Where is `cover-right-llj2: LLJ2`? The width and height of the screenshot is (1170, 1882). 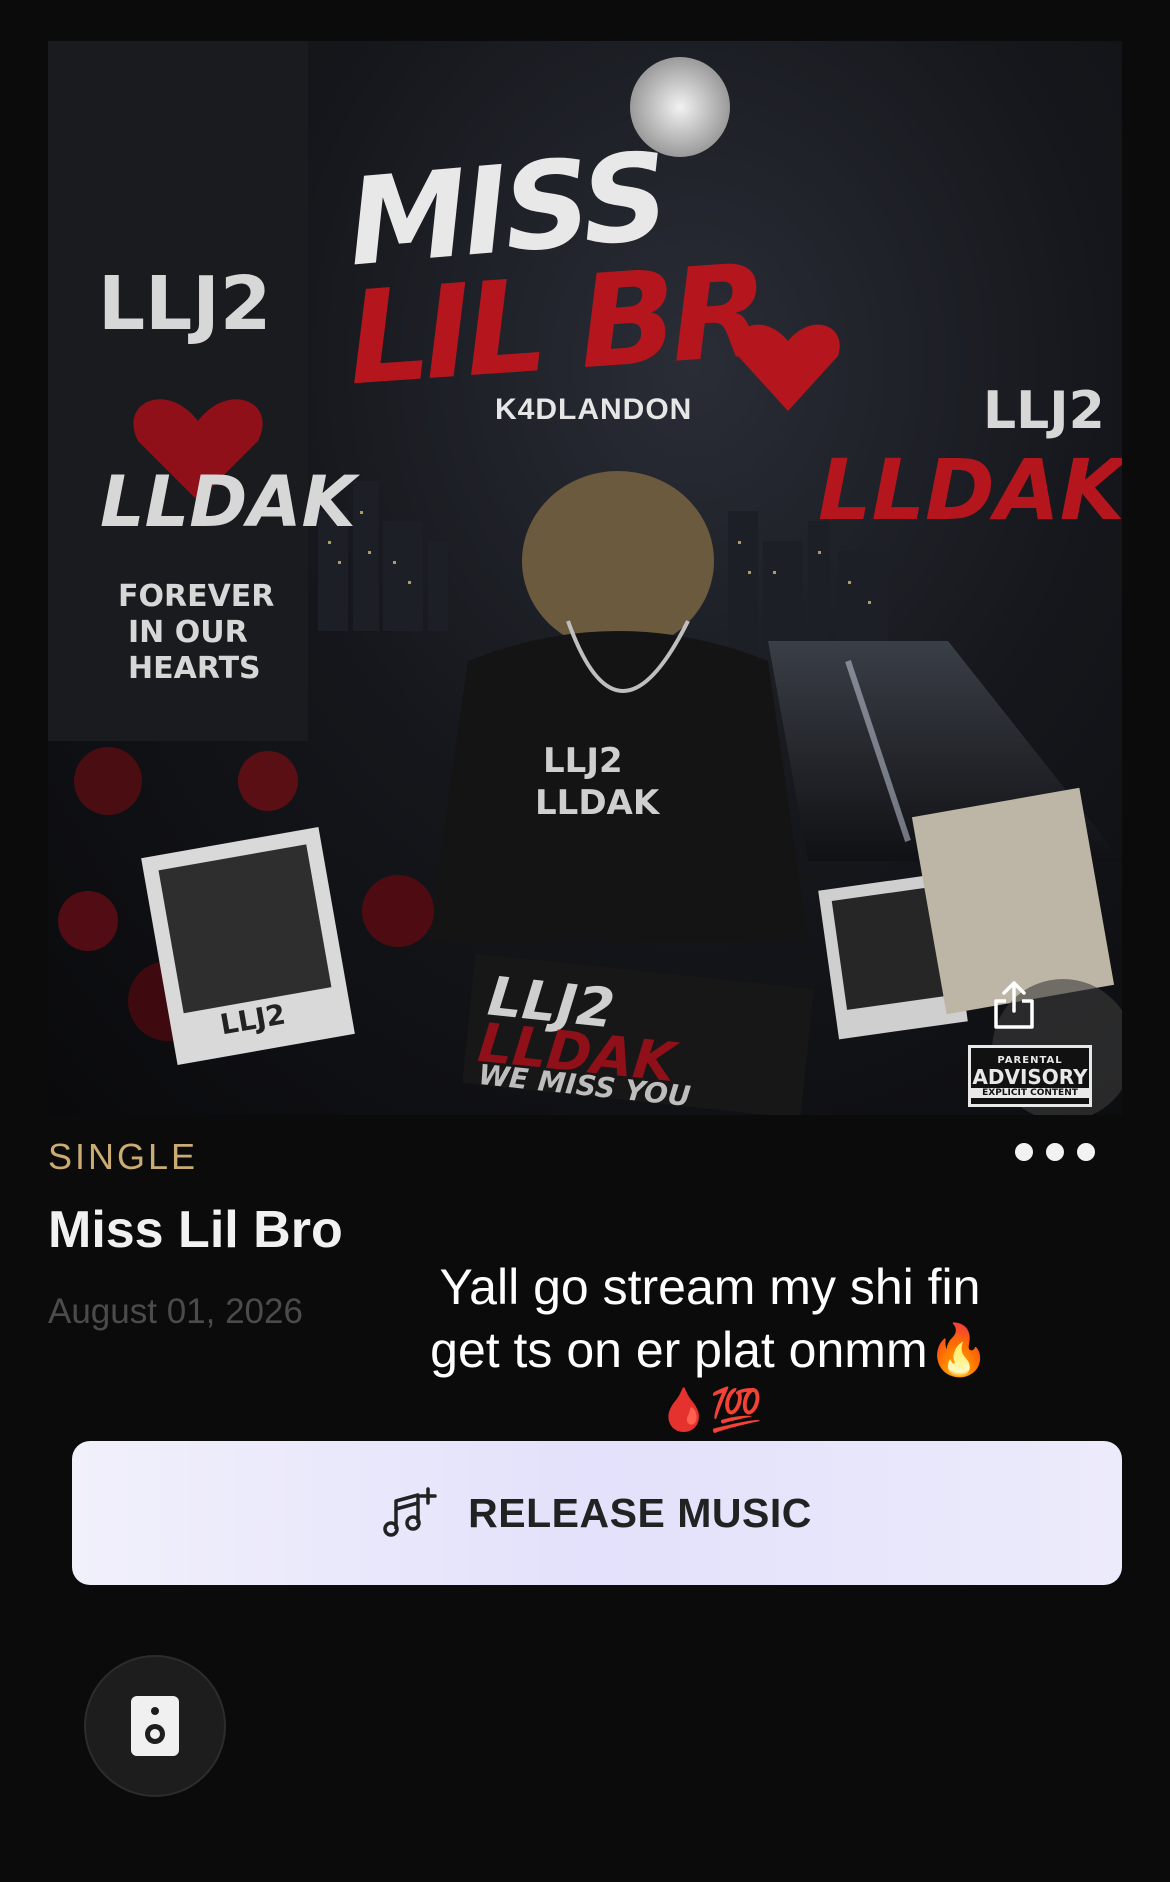
cover-right-llj2: LLJ2 is located at coordinates (1044, 411).